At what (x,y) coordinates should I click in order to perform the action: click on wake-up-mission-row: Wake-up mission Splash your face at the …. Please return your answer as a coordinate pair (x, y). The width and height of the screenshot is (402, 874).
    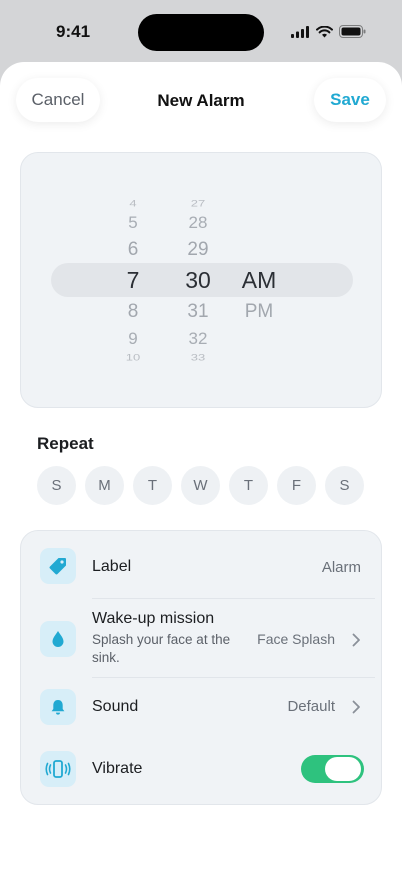
    Looking at the image, I should click on (201, 638).